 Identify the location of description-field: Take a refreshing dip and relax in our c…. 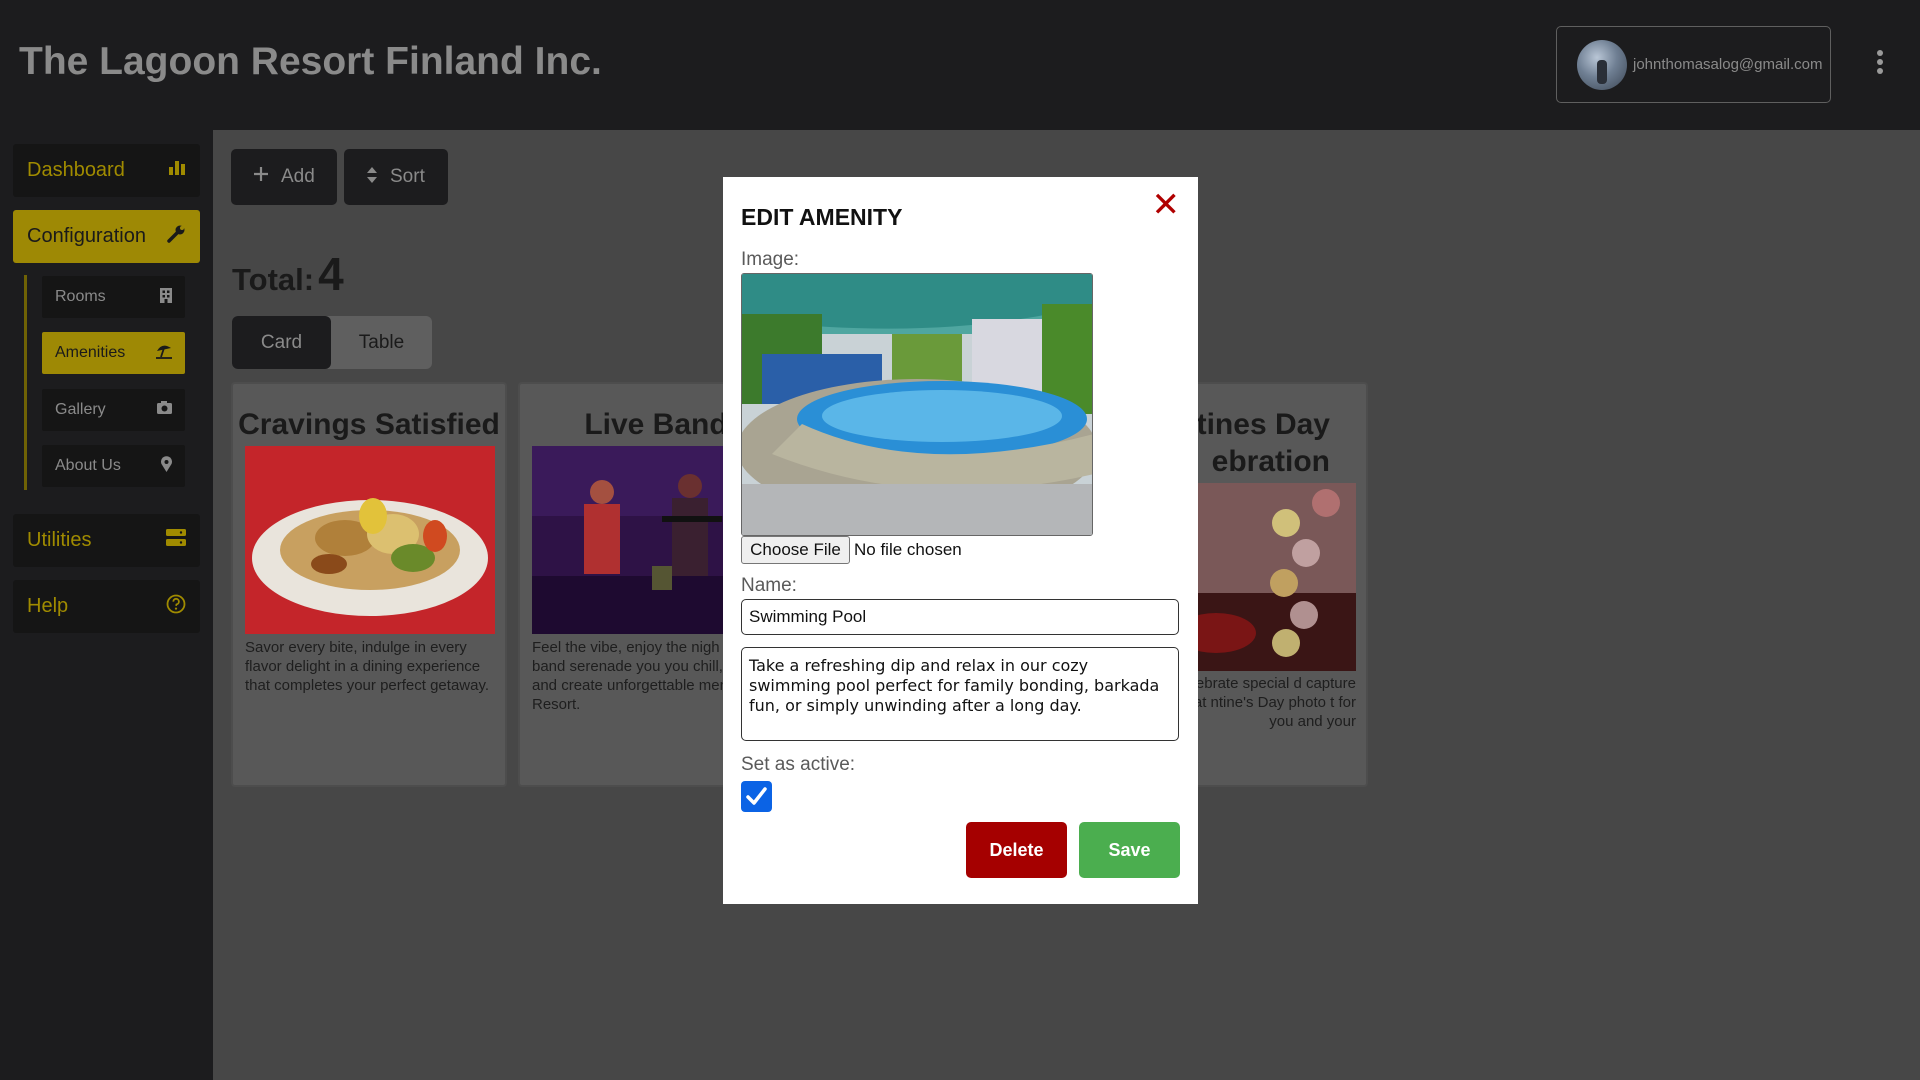
(960, 694).